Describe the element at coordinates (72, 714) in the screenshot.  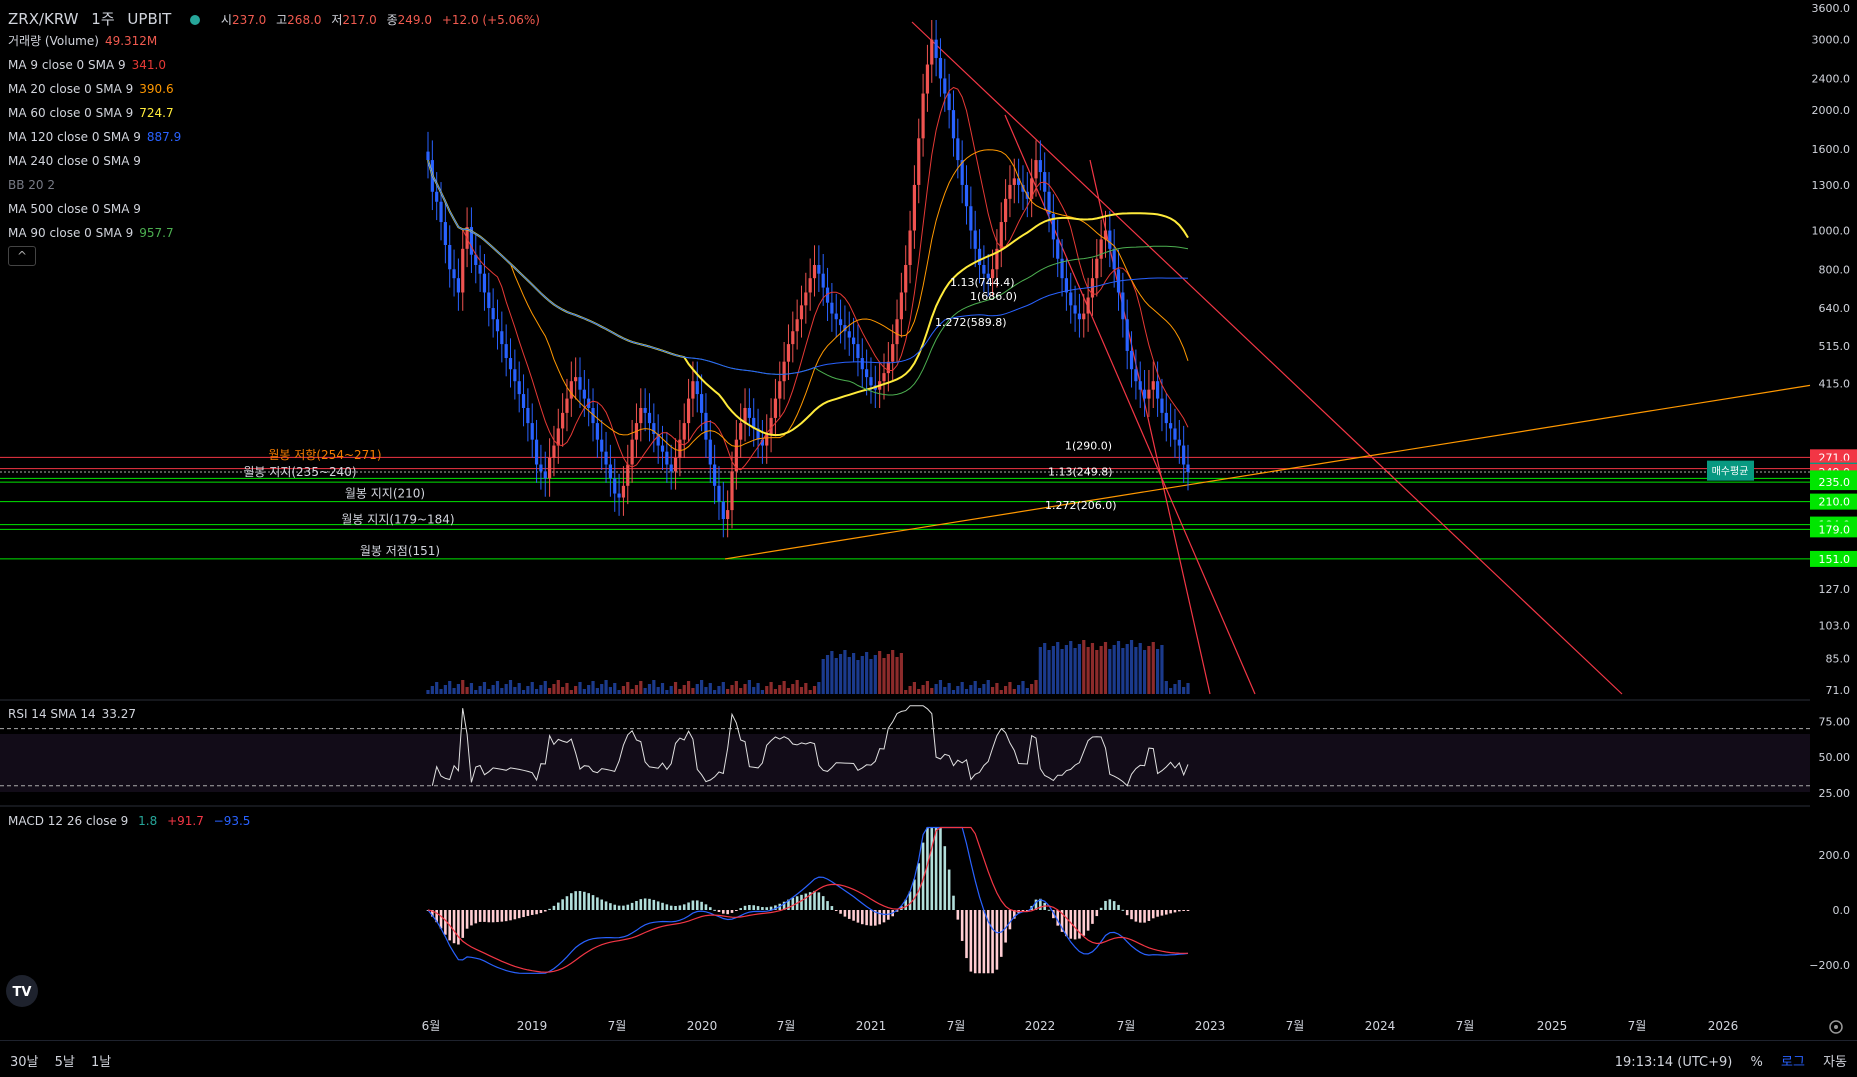
I see `rsi-legend: RSI 14 SMA 14 33.27` at that location.